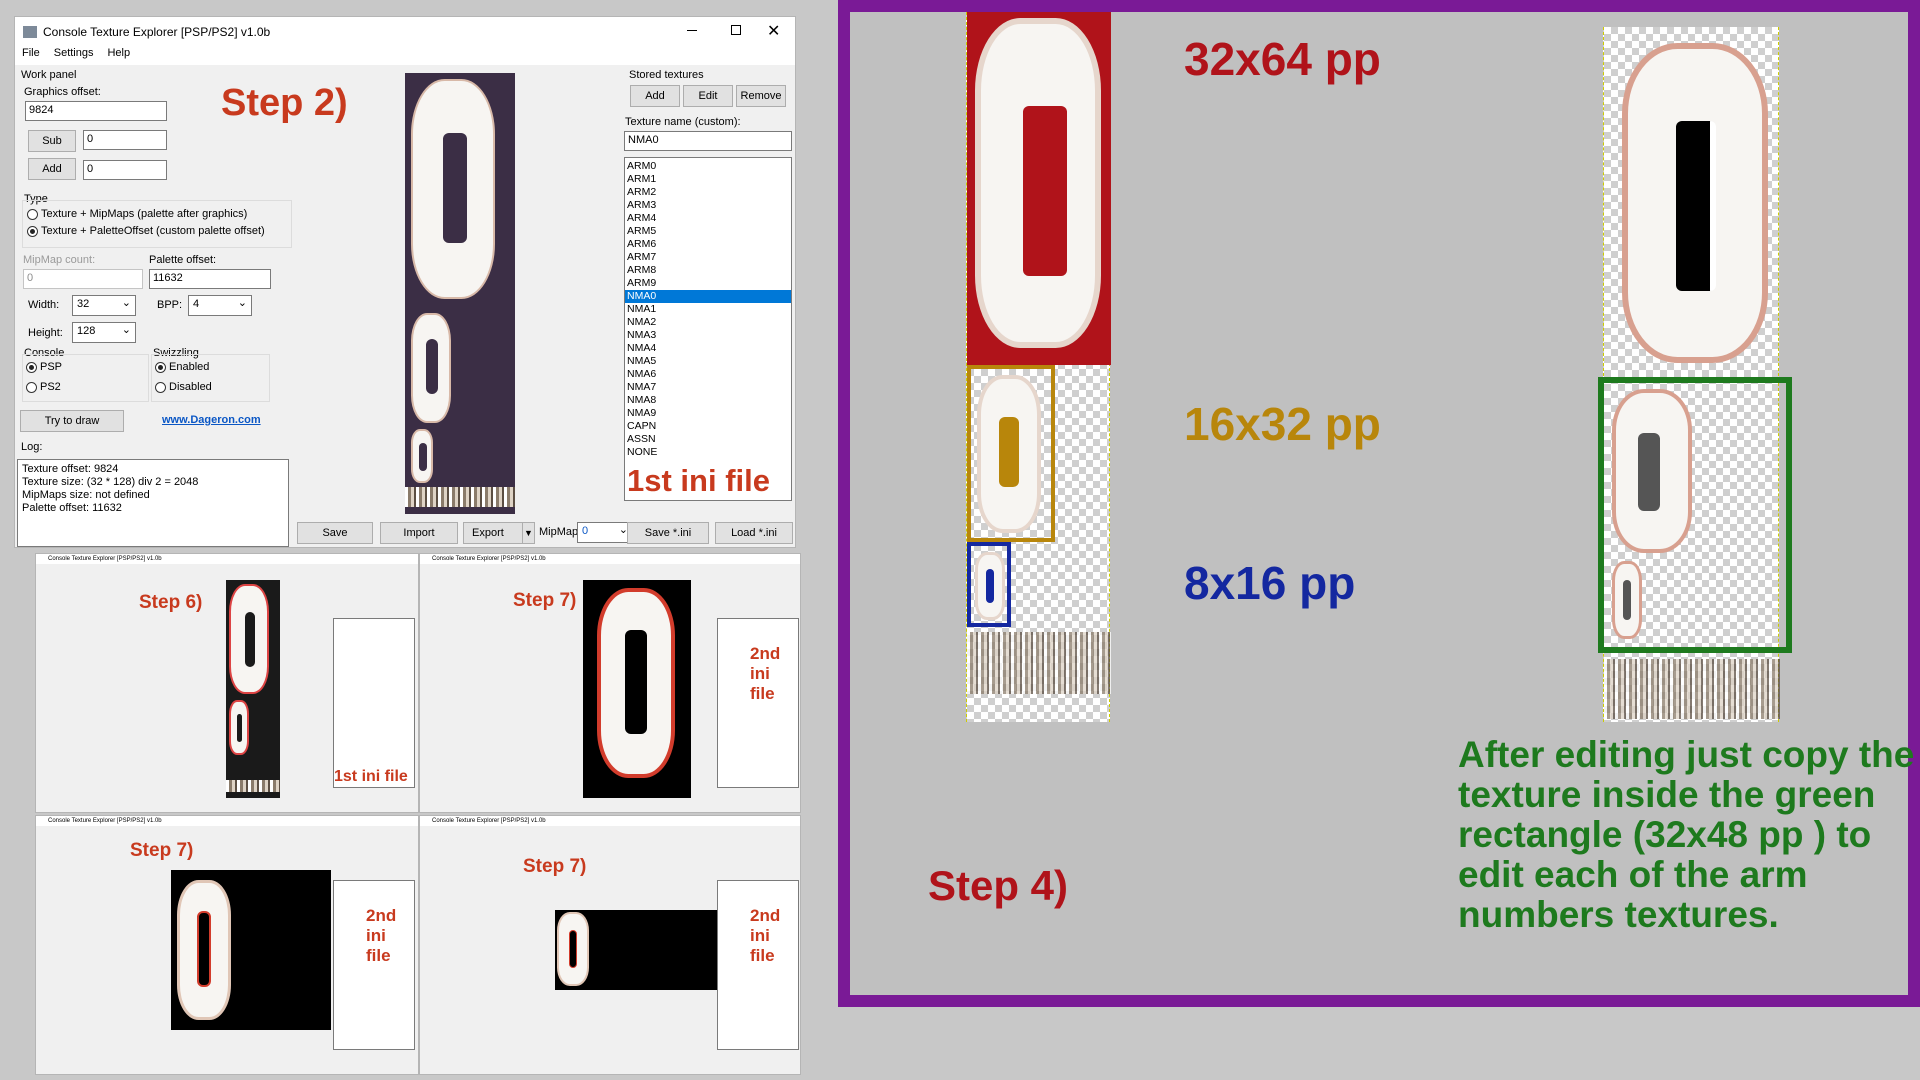  Describe the element at coordinates (668, 533) in the screenshot. I see `save-ini-button: Save *.ini` at that location.